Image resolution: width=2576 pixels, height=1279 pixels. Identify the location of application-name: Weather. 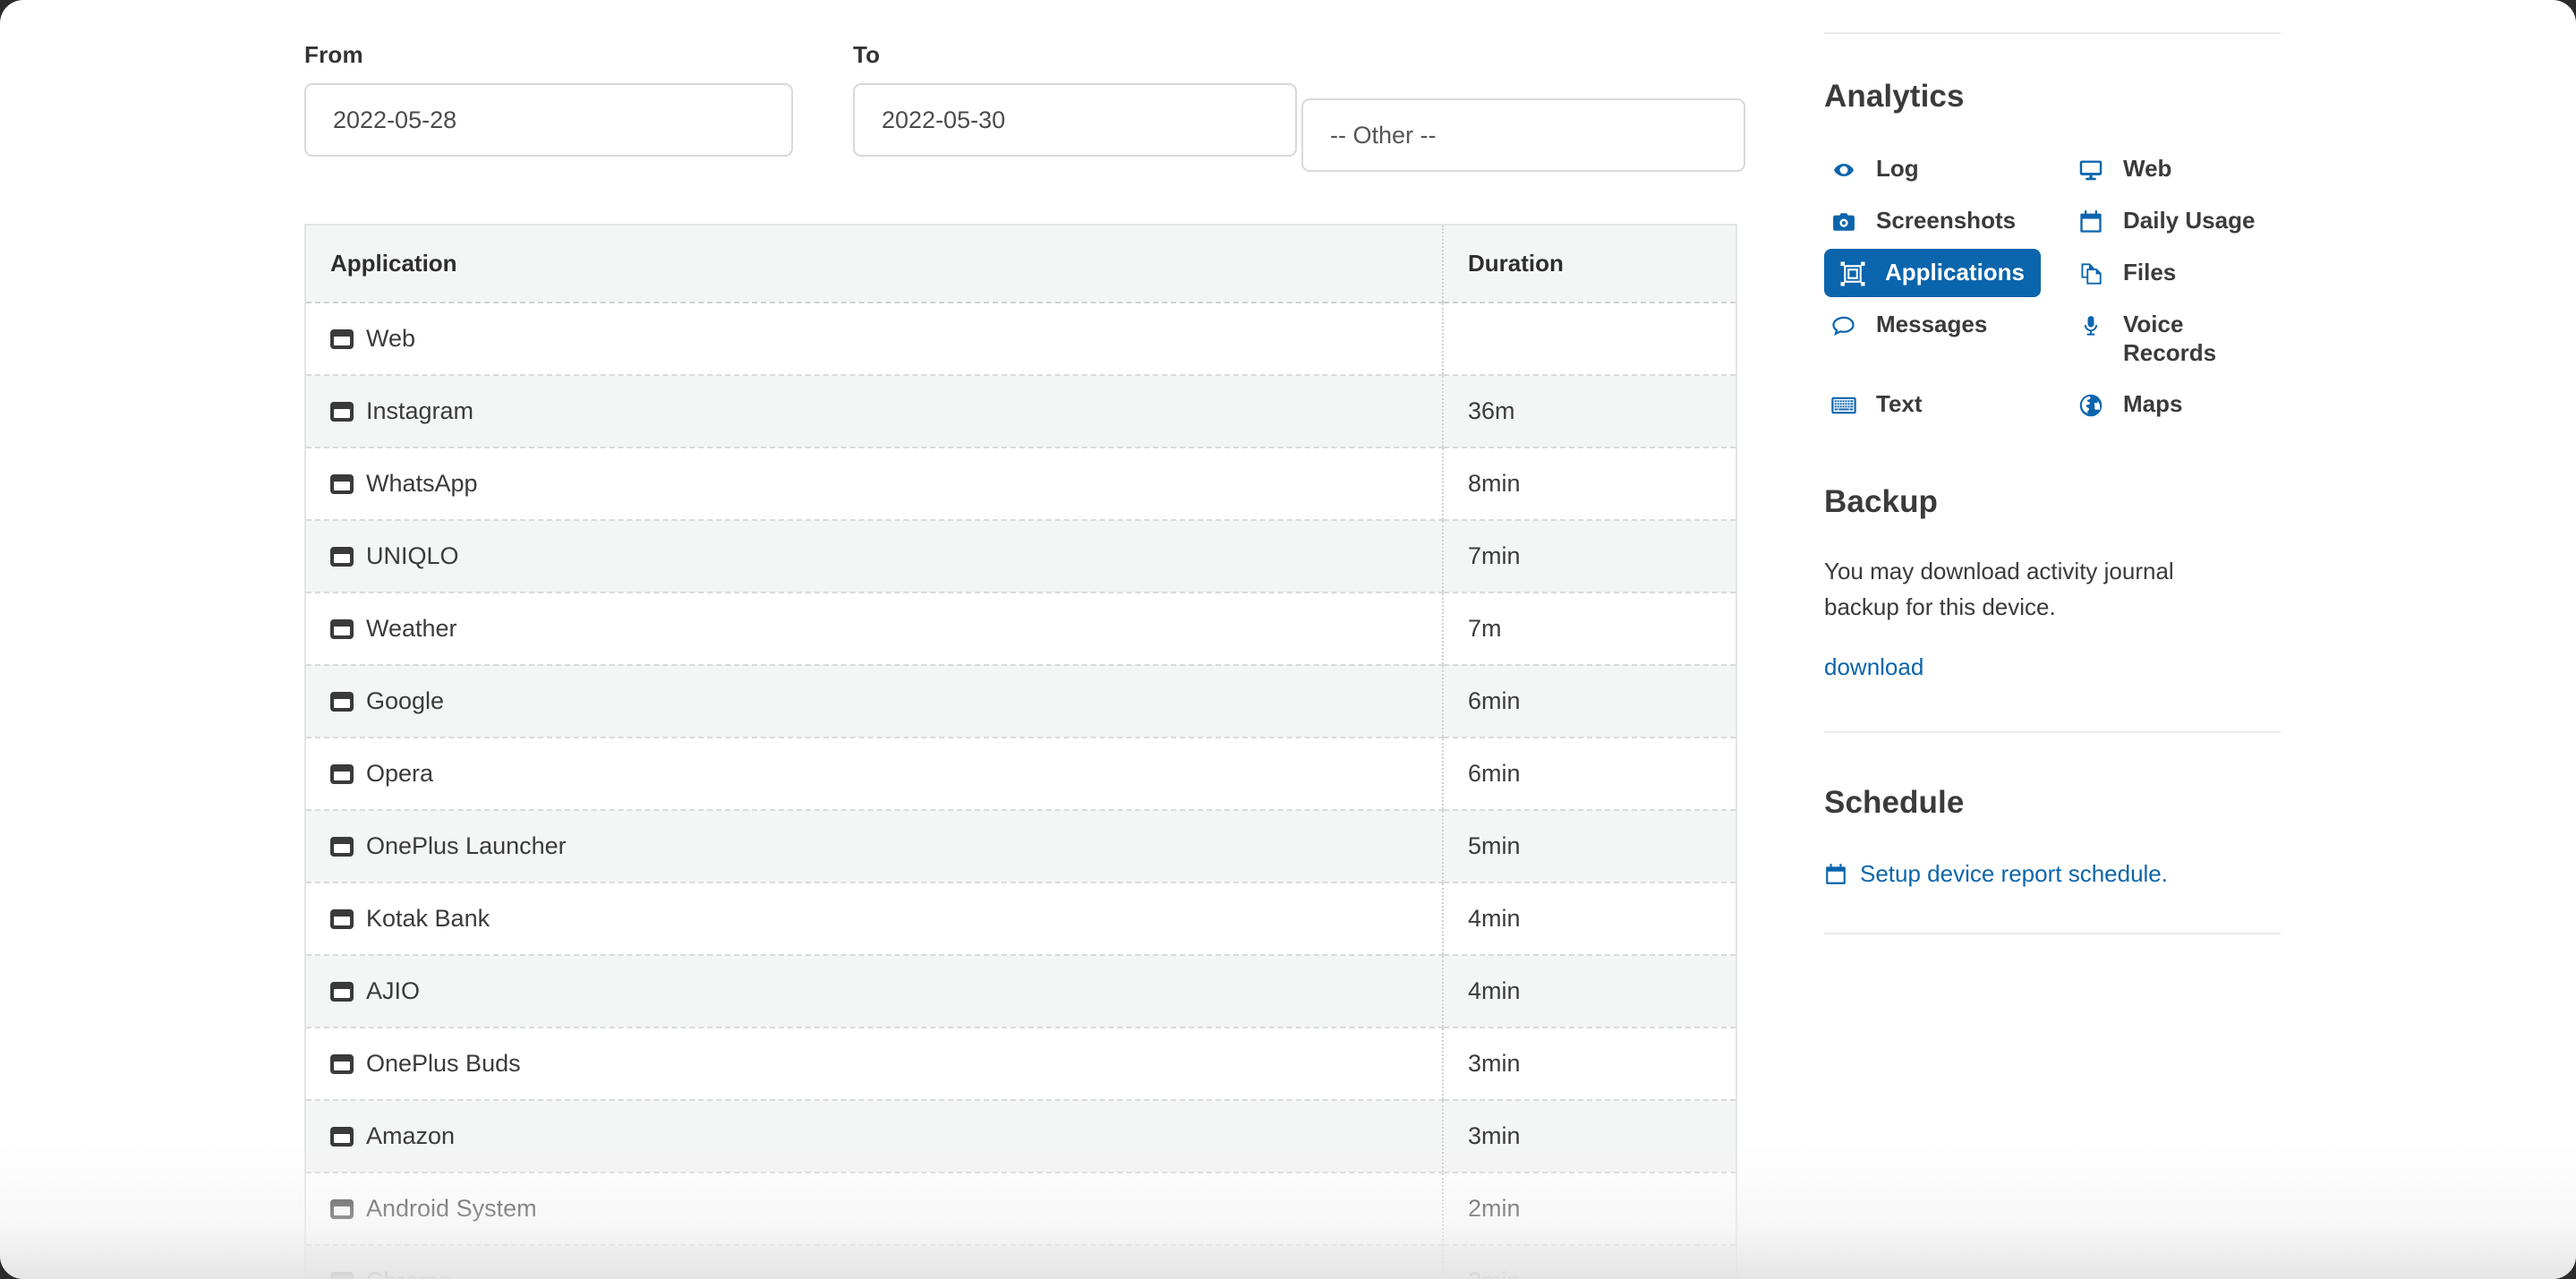
(411, 628).